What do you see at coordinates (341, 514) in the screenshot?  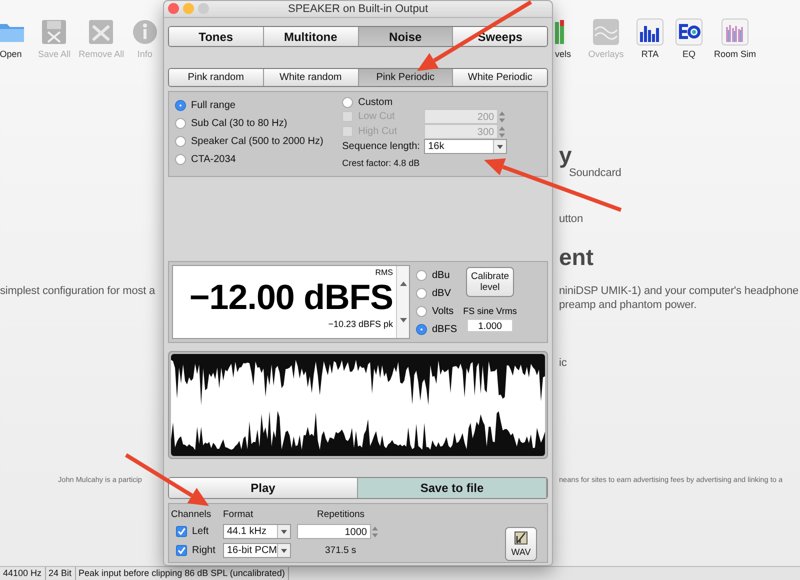 I see `column-header: Repetitions` at bounding box center [341, 514].